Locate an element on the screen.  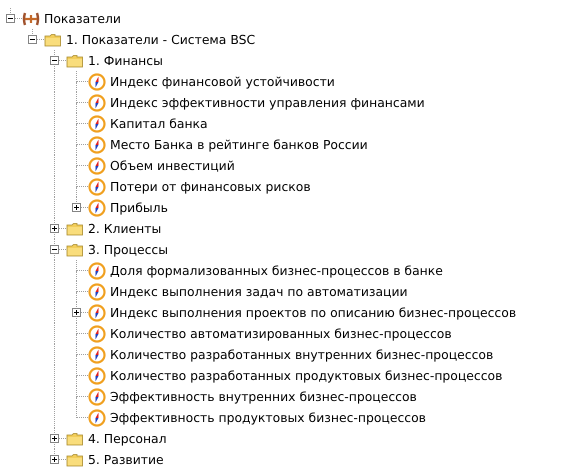
tree-item: 5. Развитие is located at coordinates (126, 459).